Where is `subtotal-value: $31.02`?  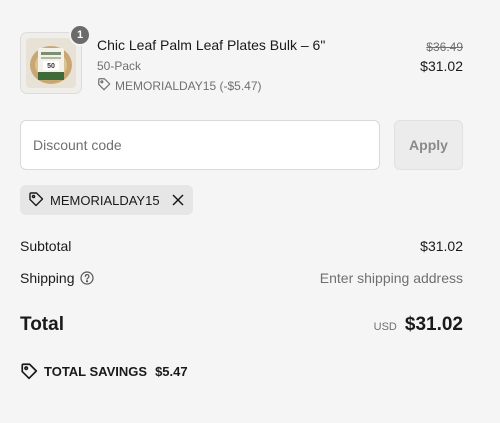
subtotal-value: $31.02 is located at coordinates (441, 246).